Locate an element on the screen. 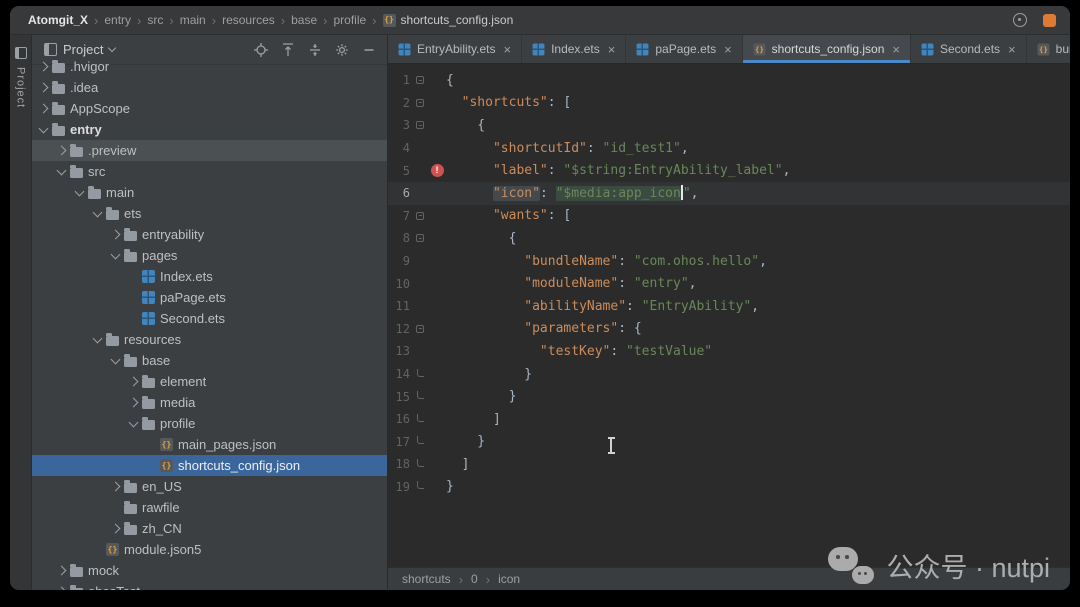 This screenshot has height=607, width=1080. line-number: 1 is located at coordinates (400, 80).